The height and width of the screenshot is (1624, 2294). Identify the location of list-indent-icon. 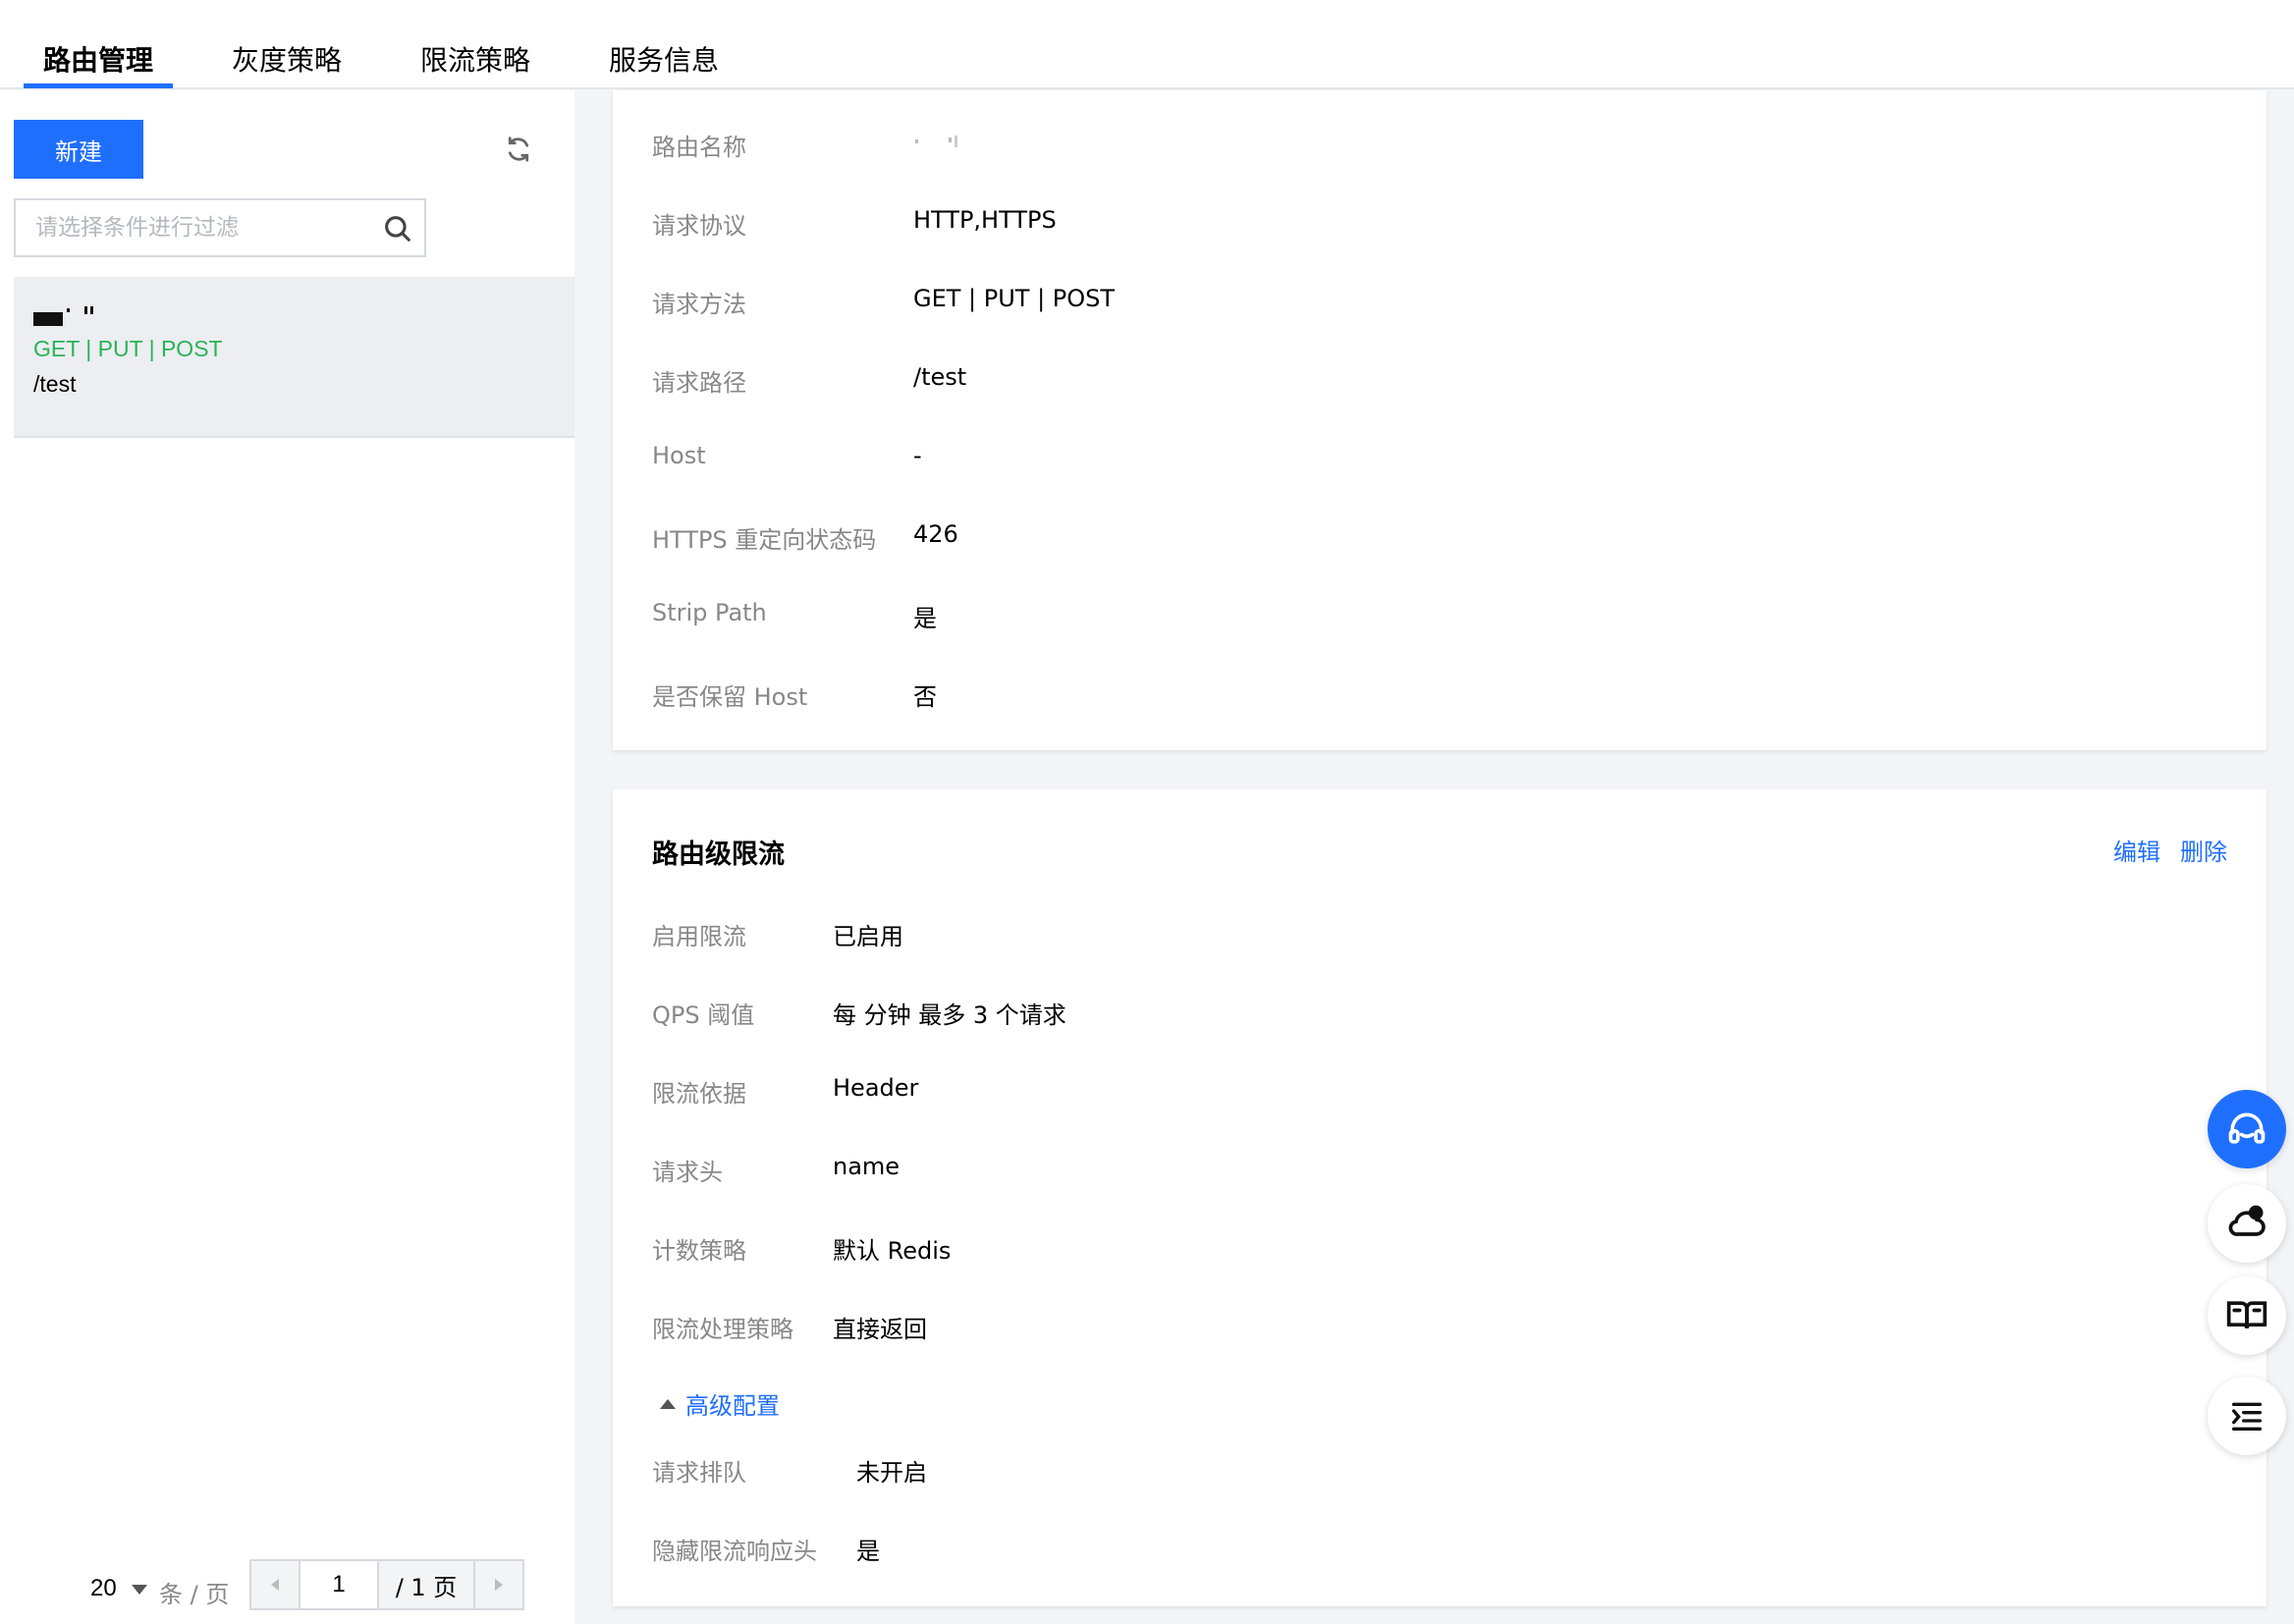
(2247, 1416).